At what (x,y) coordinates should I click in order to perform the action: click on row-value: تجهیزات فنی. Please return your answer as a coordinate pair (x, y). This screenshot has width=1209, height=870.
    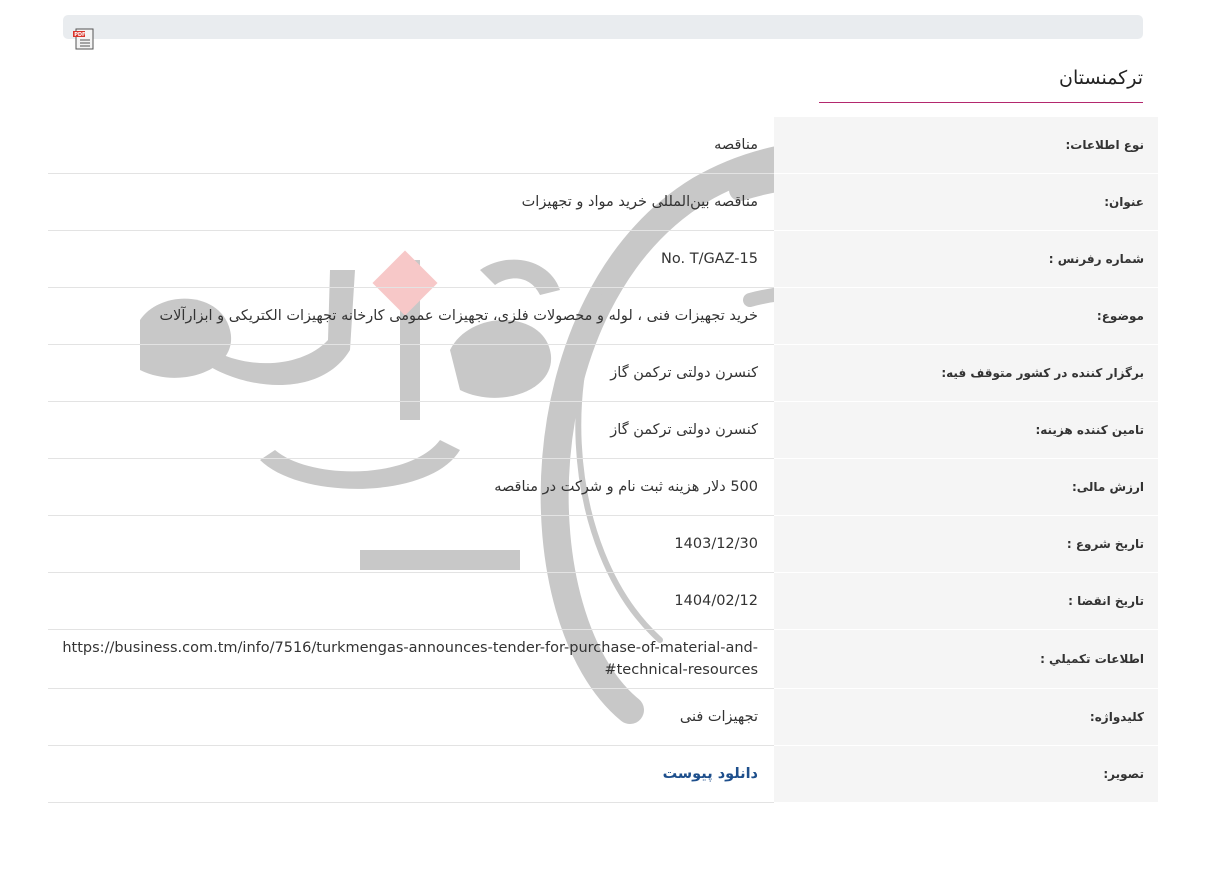
    Looking at the image, I should click on (718, 717).